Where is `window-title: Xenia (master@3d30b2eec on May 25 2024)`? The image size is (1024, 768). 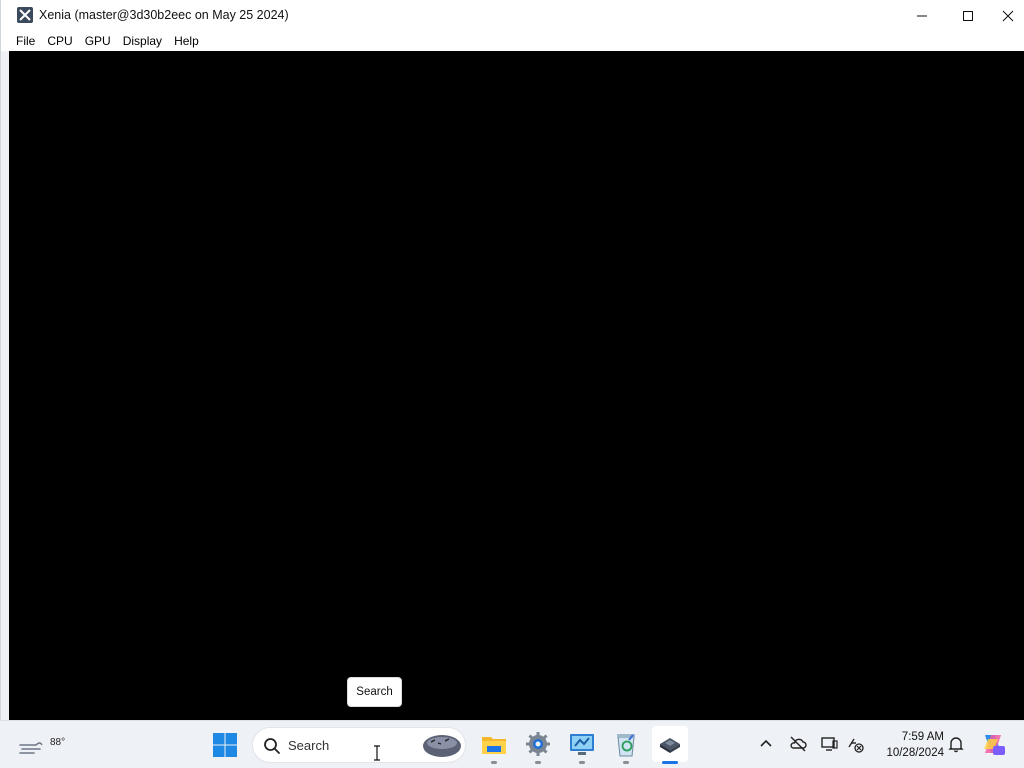
window-title: Xenia (master@3d30b2eec on May 25 2024) is located at coordinates (164, 15).